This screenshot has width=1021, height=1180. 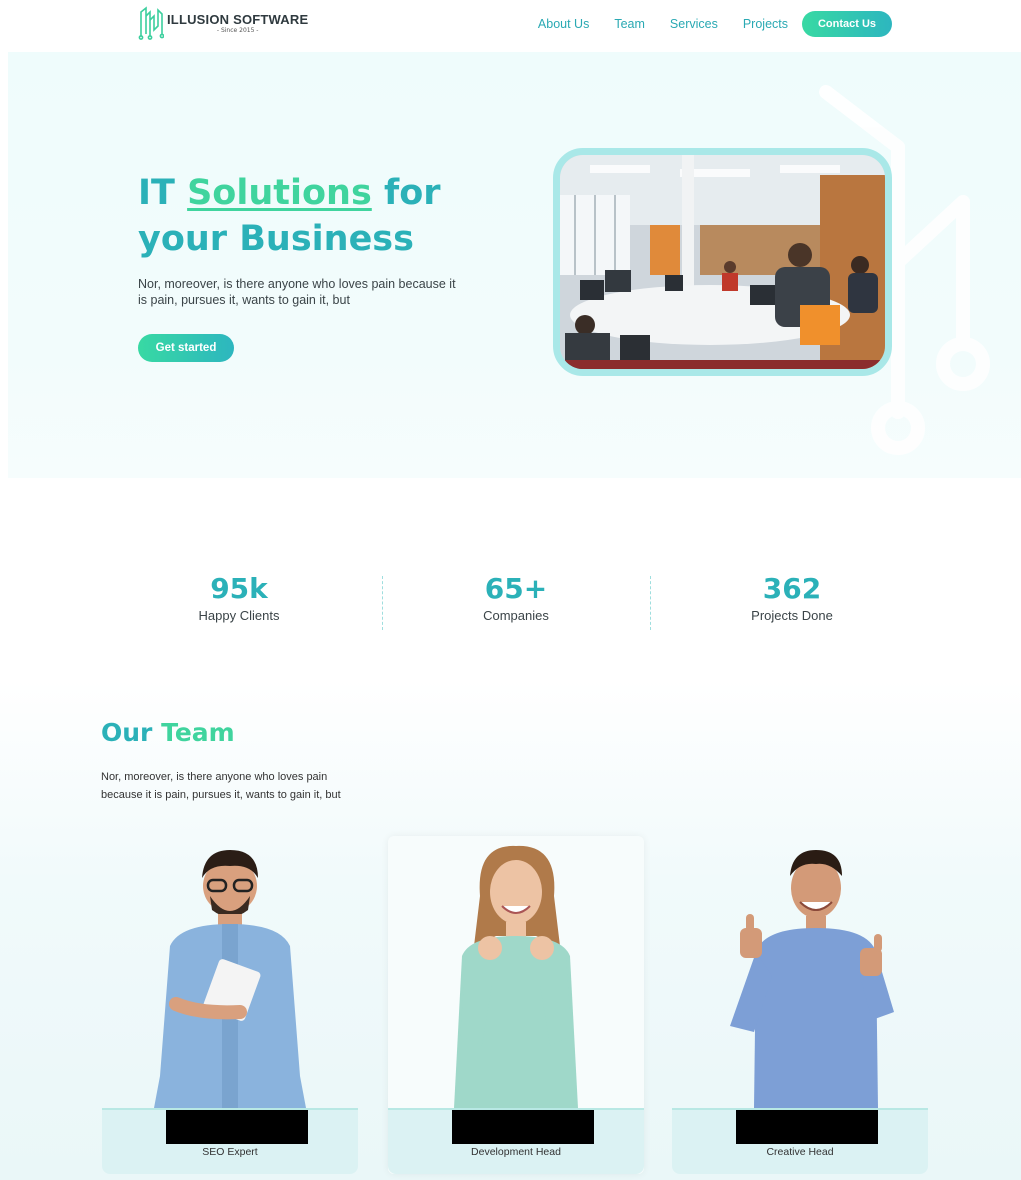 I want to click on team-card-development-head: Development Head, so click(x=516, y=1005).